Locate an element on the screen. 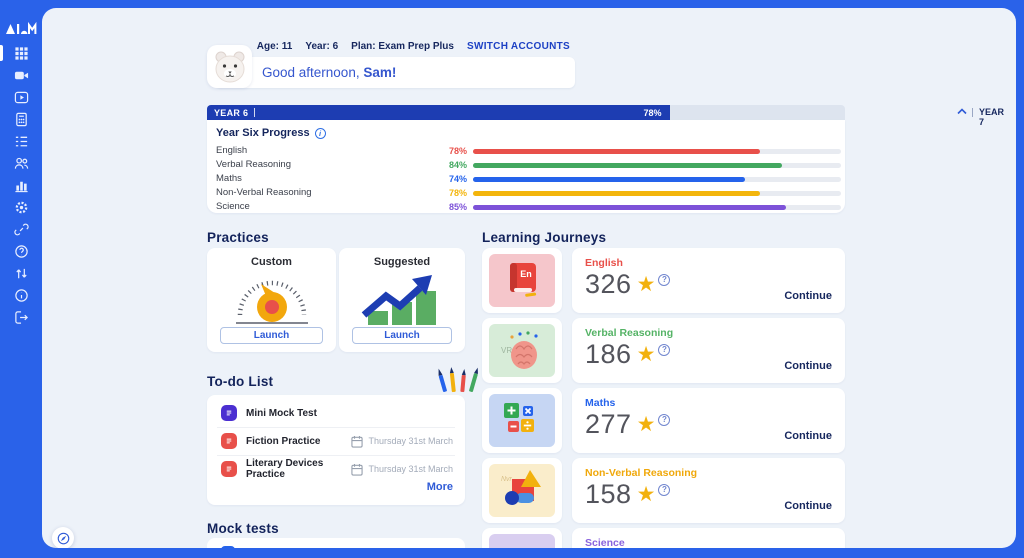 Image resolution: width=1024 pixels, height=558 pixels. journey-card-verbal-reasoning: Verbal Reasoning 186 ★ ? Continue is located at coordinates (708, 350).